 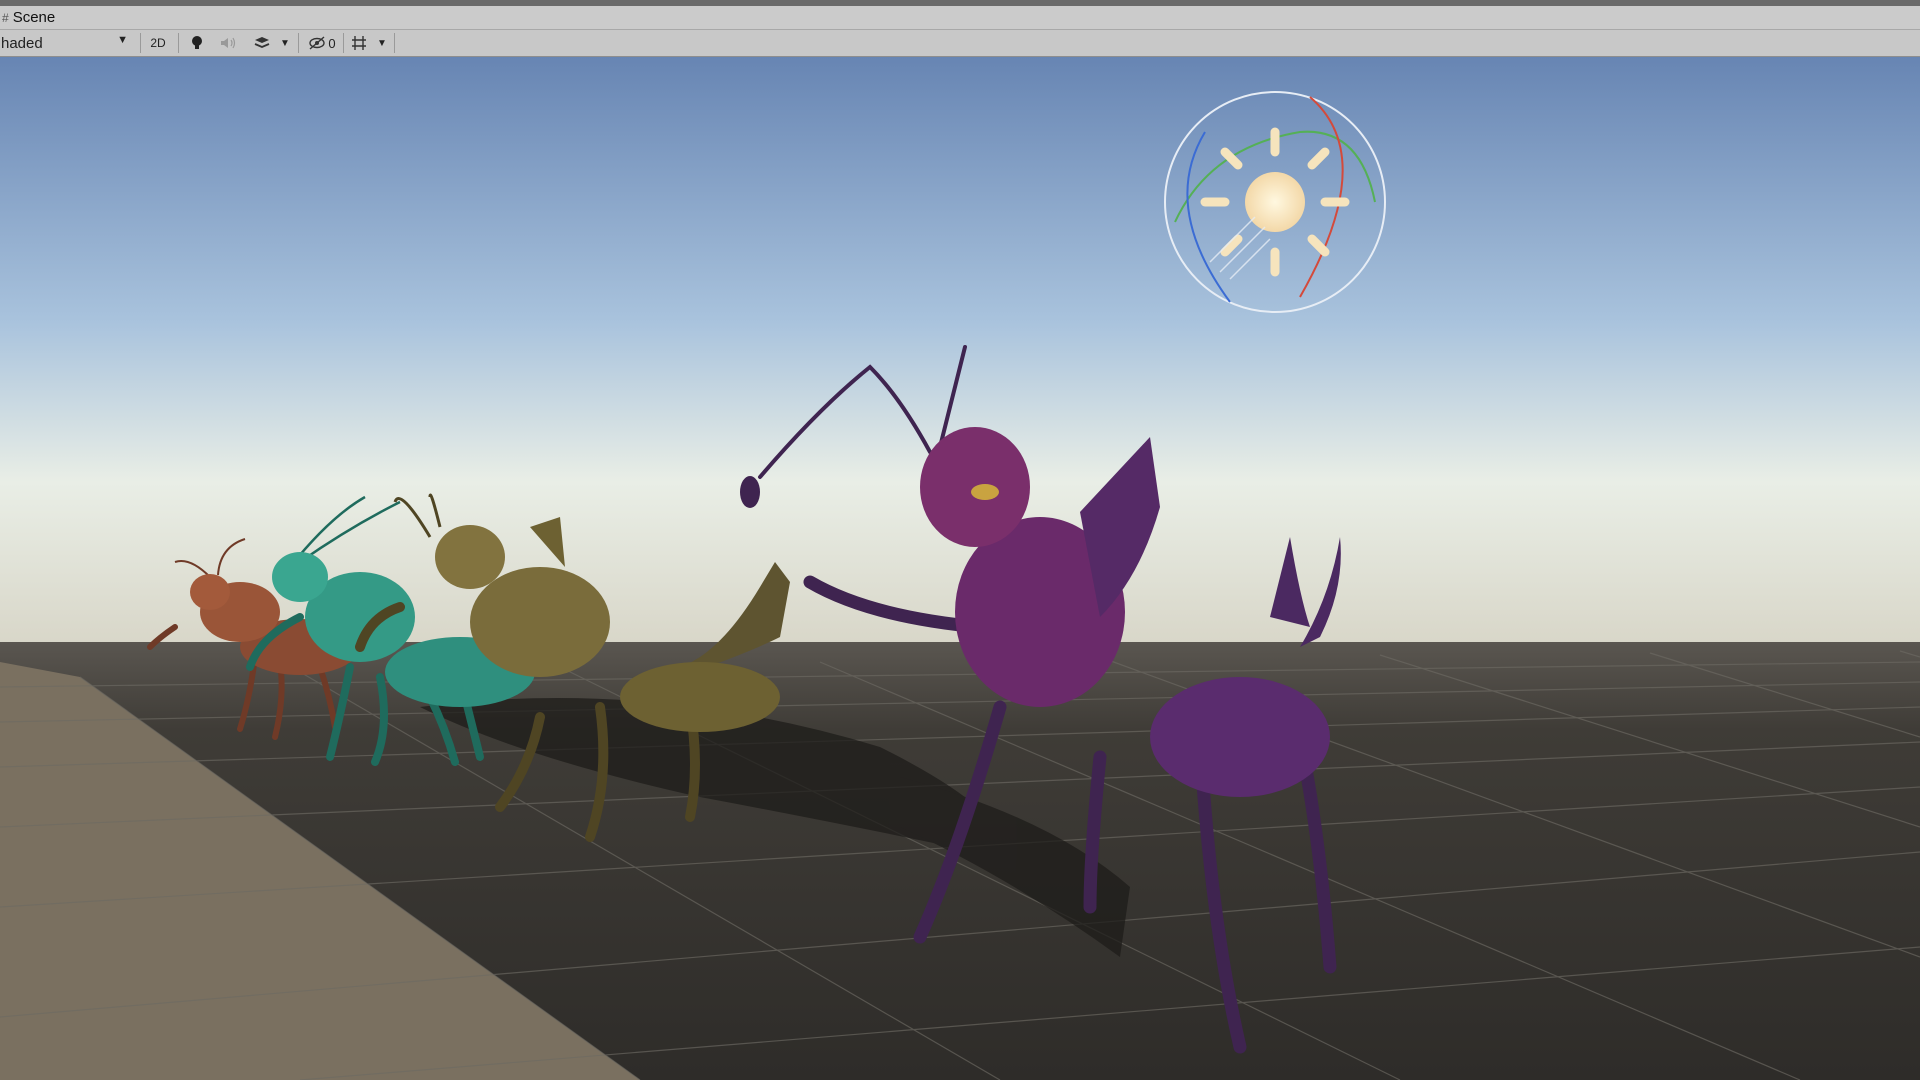 I want to click on 2d-toggle-button: 2D, so click(x=158, y=43).